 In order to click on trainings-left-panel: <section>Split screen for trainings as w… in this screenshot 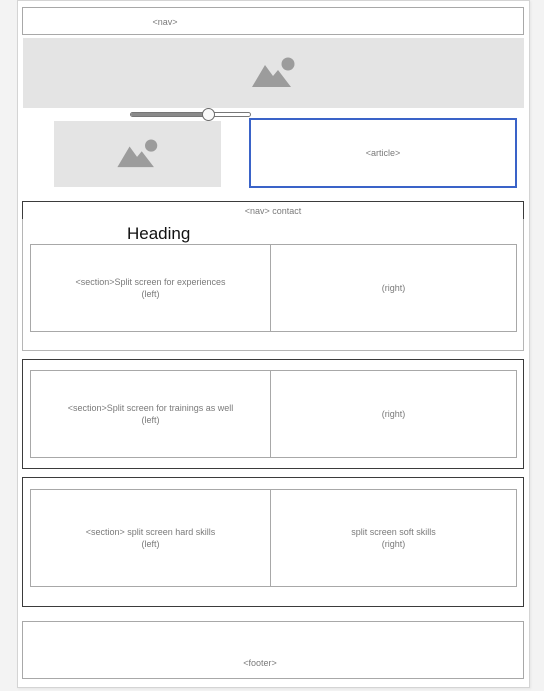, I will do `click(150, 414)`.